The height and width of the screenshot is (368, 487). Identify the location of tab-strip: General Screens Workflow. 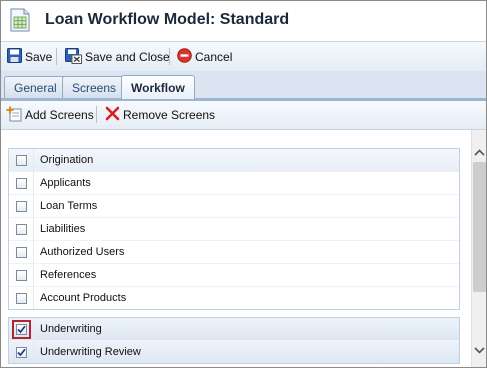
(243, 86).